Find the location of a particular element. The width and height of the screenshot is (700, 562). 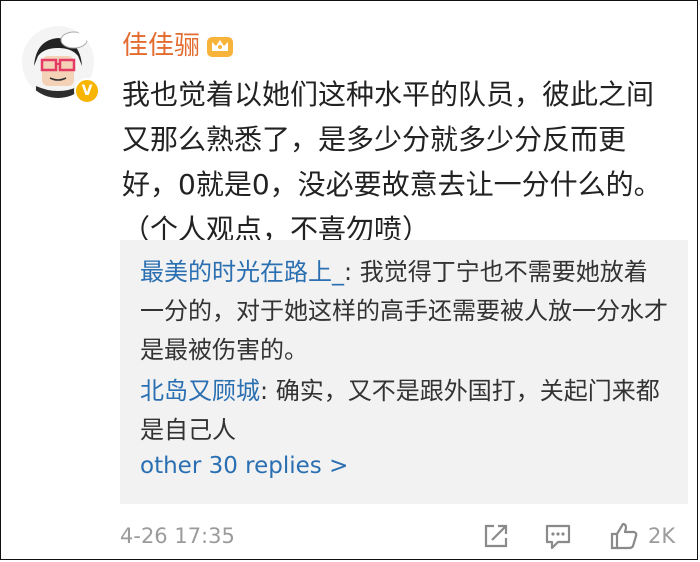

post-footer: 4-26 17:35 2K is located at coordinates (405, 538).